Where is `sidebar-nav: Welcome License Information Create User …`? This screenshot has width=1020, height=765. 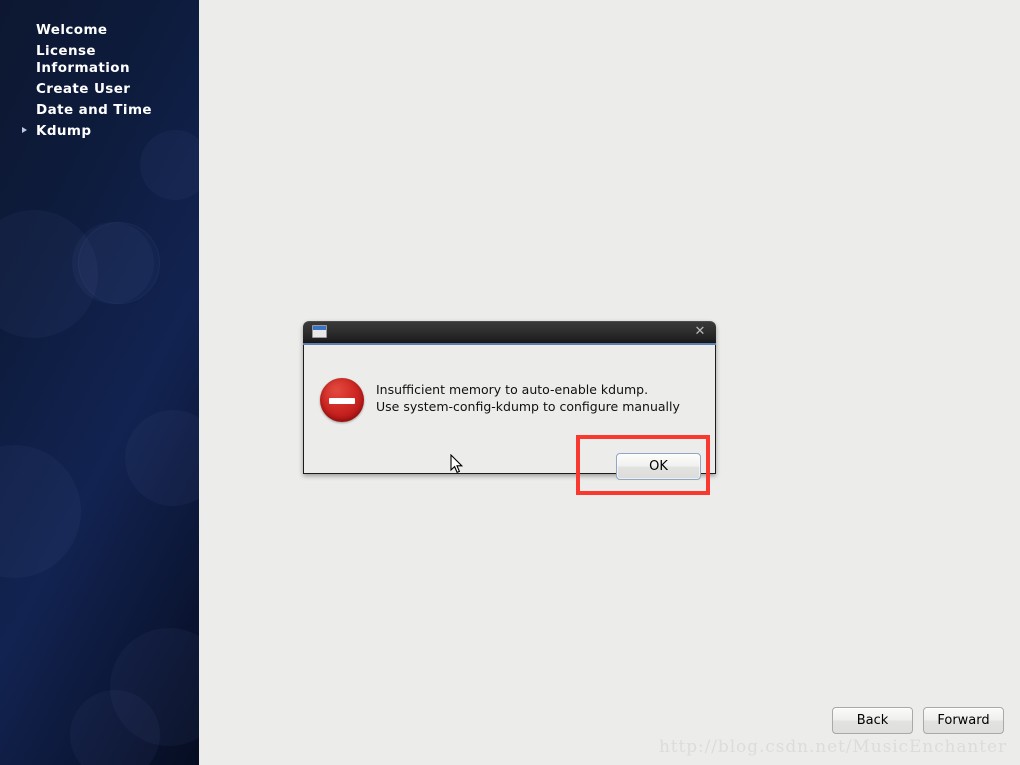 sidebar-nav: Welcome License Information Create User … is located at coordinates (99, 83).